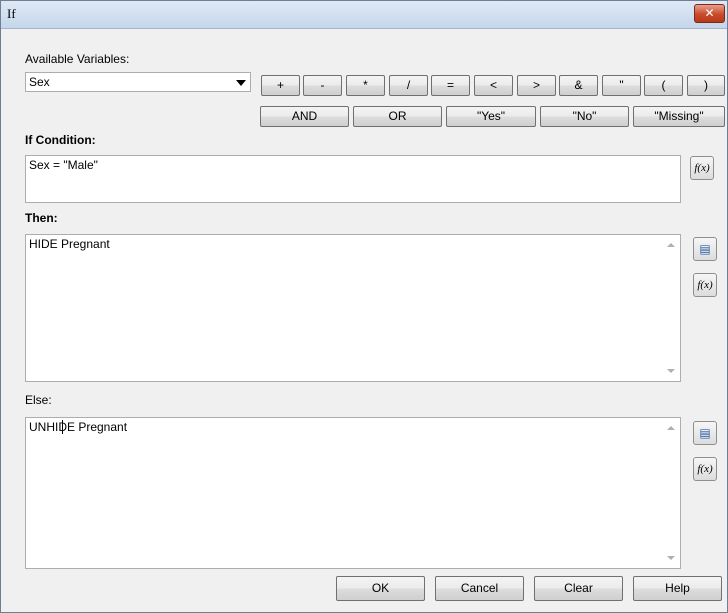  I want to click on else-insert-button: ▤, so click(705, 433).